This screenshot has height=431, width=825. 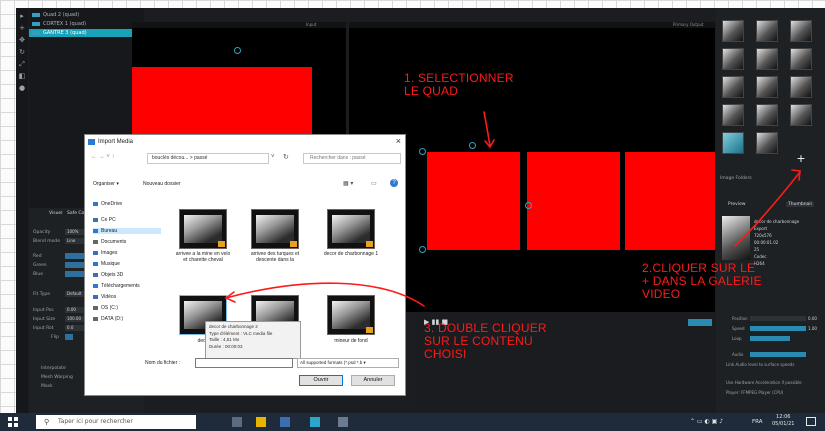 I want to click on file-explorer-icon, so click(x=261, y=422).